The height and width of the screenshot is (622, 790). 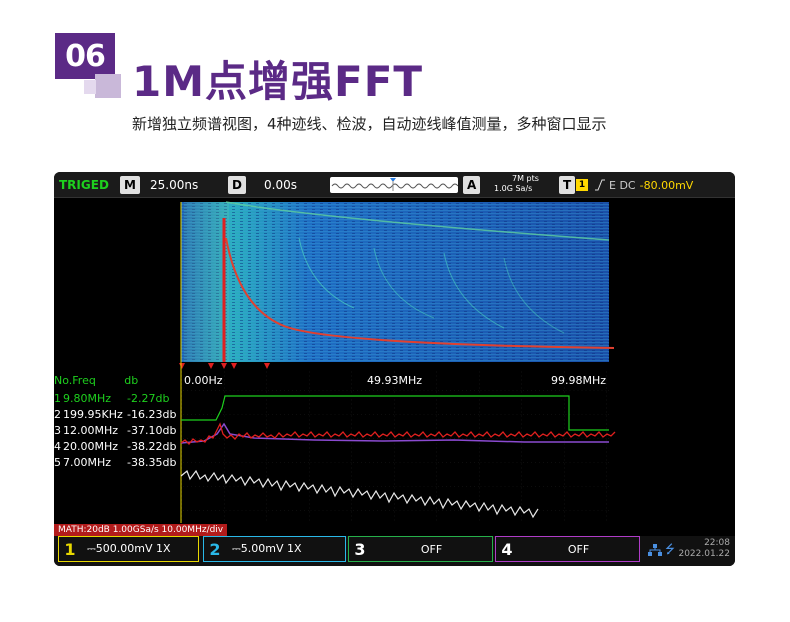 What do you see at coordinates (131, 380) in the screenshot?
I see `peak-header-db: db` at bounding box center [131, 380].